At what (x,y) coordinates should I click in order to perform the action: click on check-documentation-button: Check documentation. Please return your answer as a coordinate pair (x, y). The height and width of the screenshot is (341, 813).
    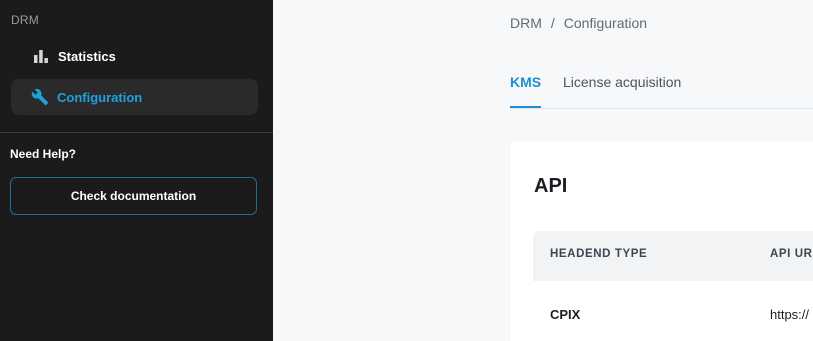
    Looking at the image, I should click on (133, 196).